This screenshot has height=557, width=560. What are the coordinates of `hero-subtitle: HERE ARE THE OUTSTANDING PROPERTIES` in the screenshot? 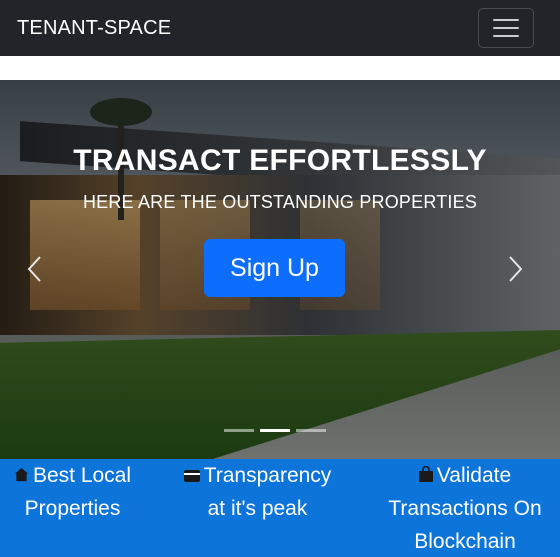 It's located at (280, 202).